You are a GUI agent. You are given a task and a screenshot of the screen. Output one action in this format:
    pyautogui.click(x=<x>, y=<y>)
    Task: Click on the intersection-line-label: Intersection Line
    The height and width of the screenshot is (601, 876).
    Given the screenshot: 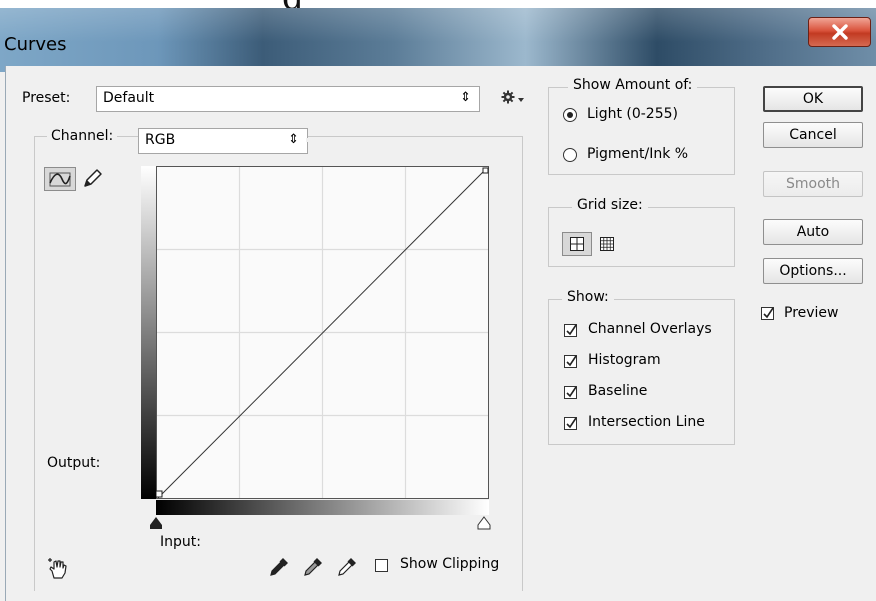 What is the action you would take?
    pyautogui.click(x=646, y=422)
    